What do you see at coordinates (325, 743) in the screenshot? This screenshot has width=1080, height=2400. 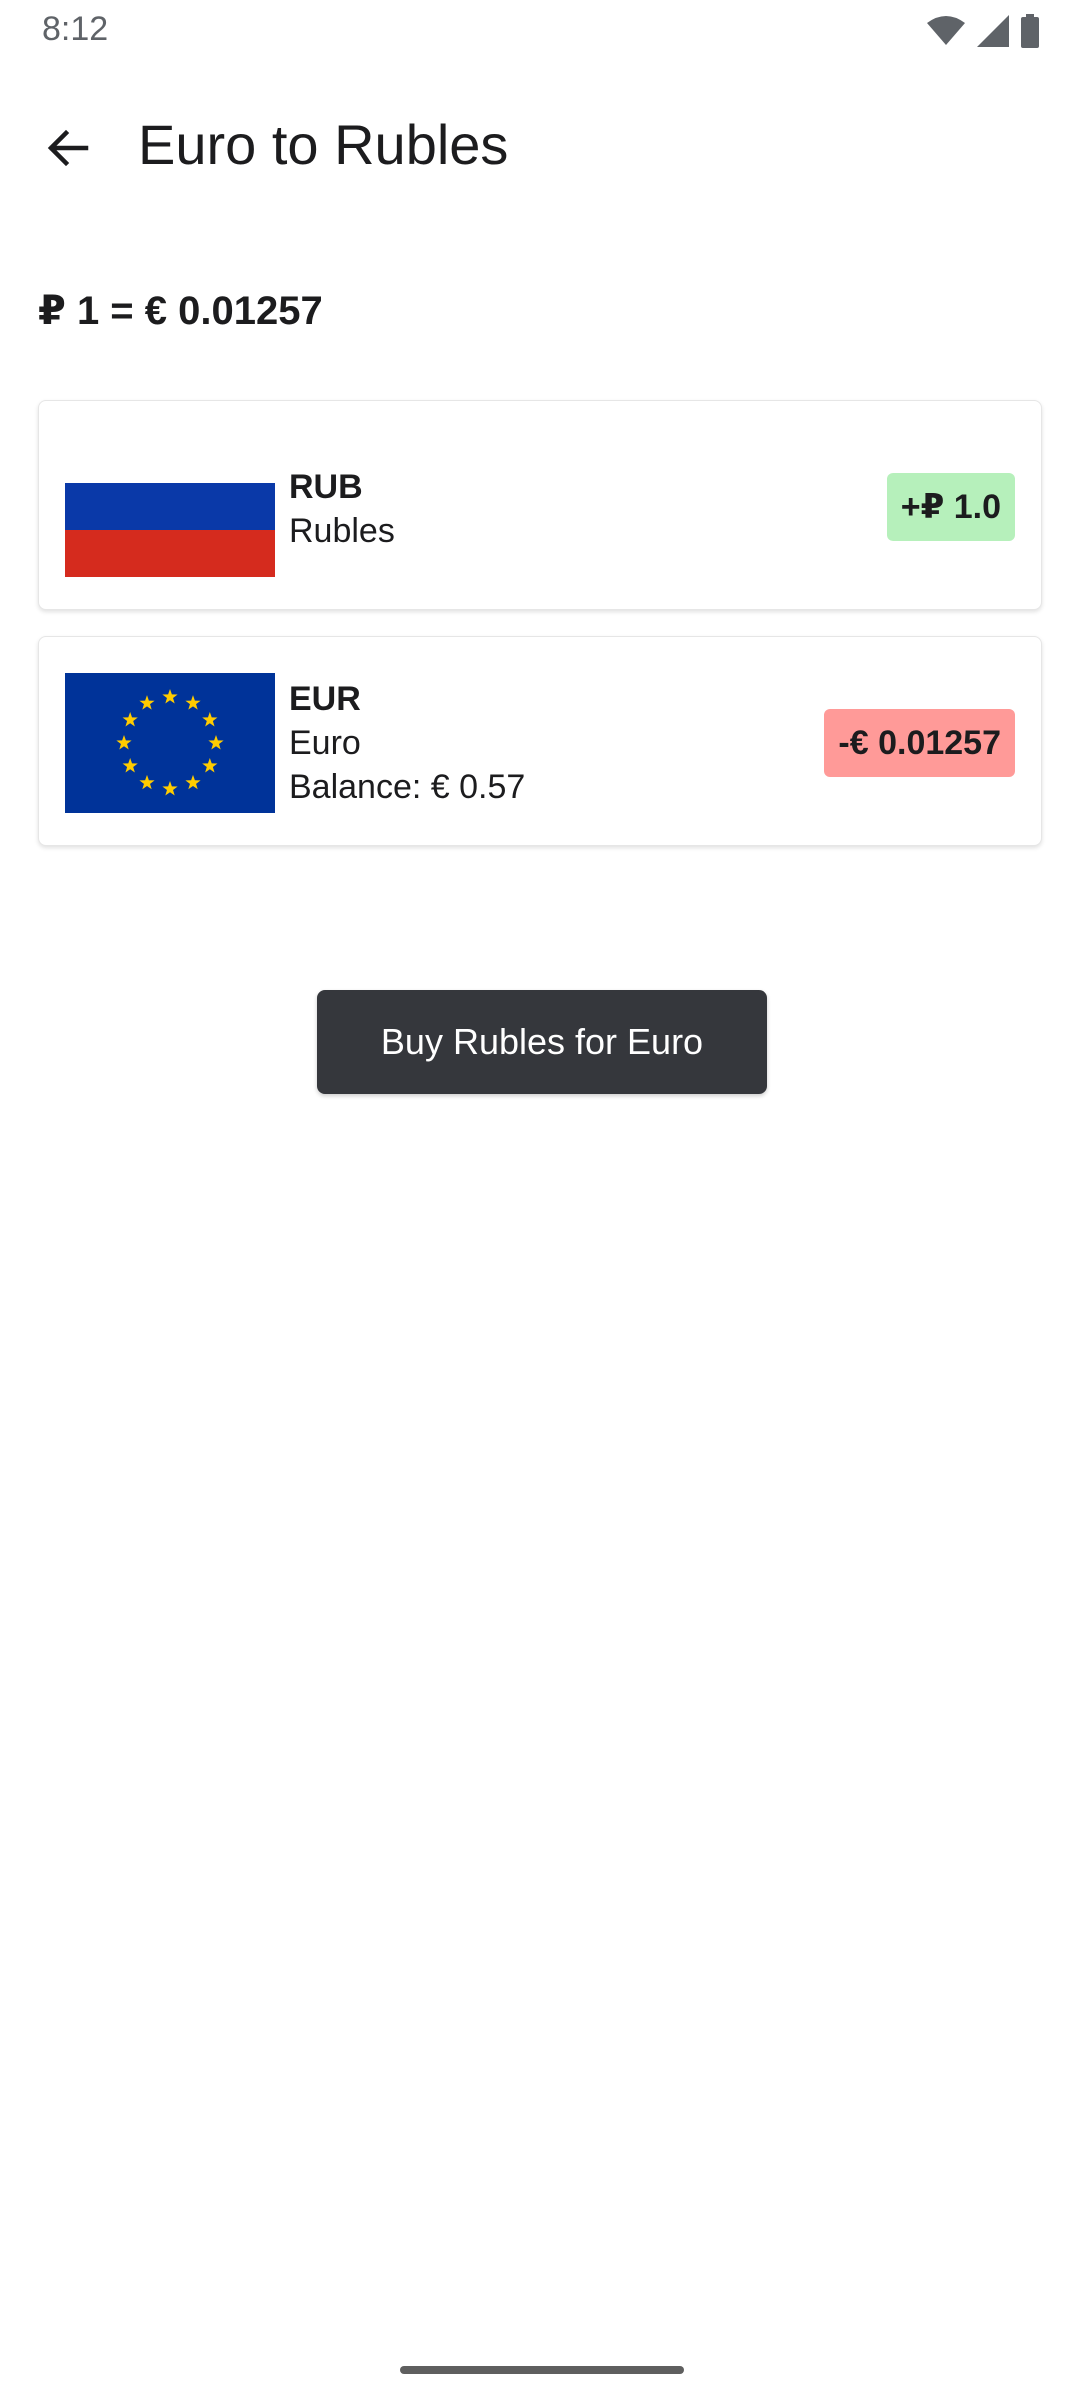 I see `currency-name: Euro` at bounding box center [325, 743].